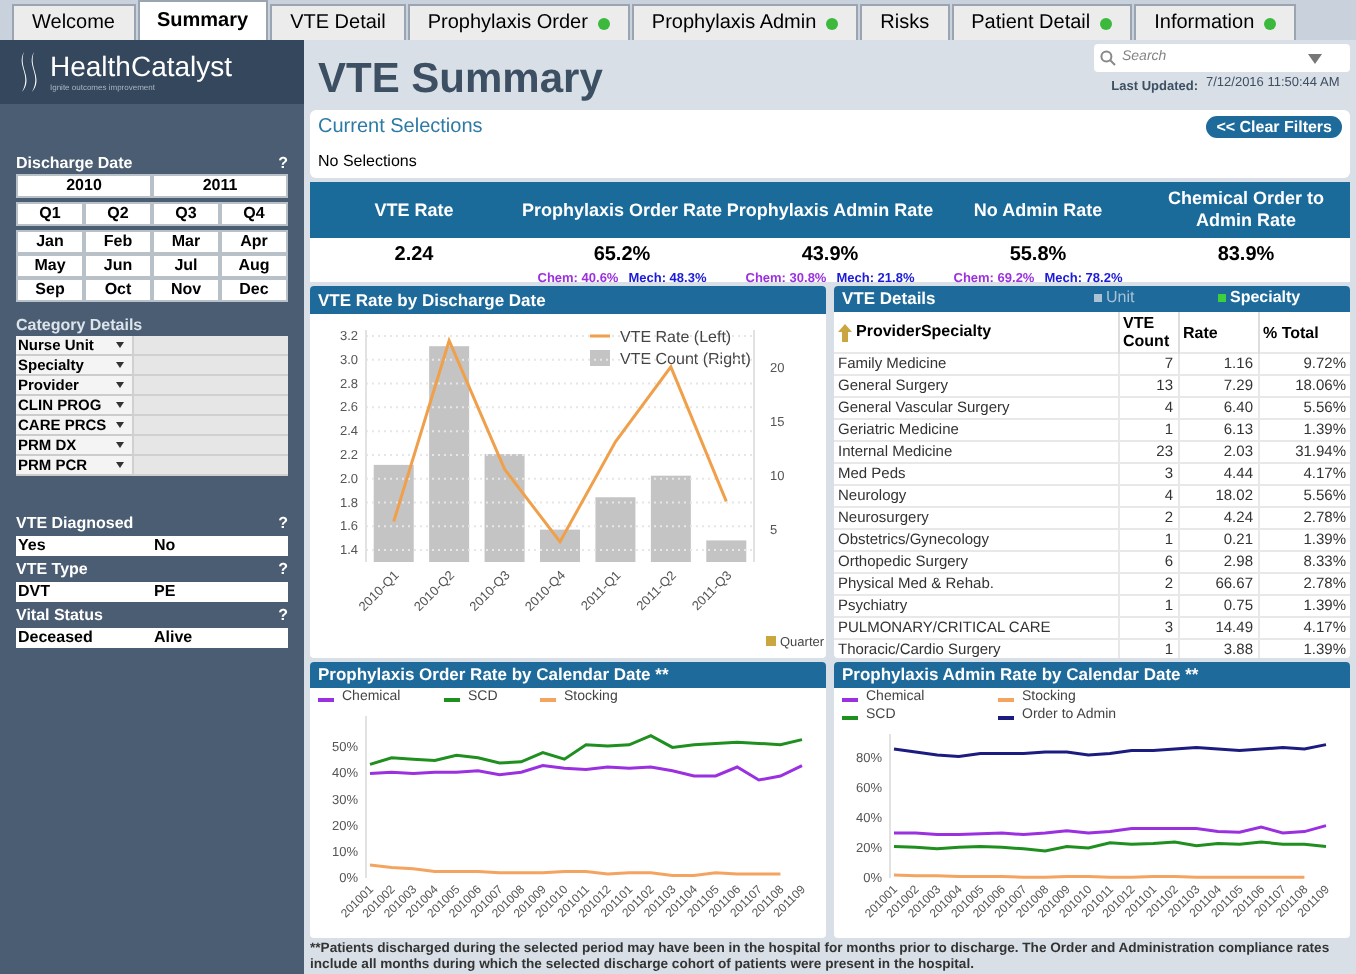 Image resolution: width=1356 pixels, height=974 pixels. Describe the element at coordinates (59, 616) in the screenshot. I see `filter-title: Vital Status` at that location.